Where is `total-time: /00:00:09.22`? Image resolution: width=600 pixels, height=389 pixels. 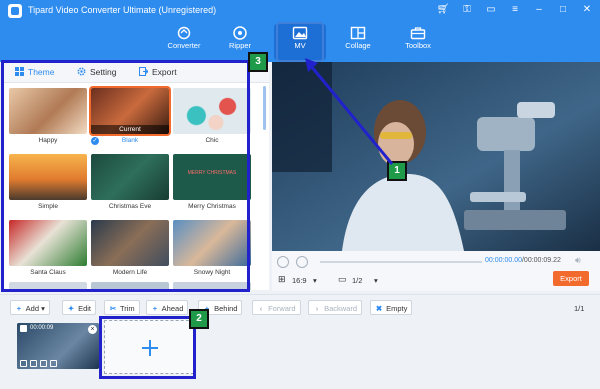
total-time: /00:00:09.22 is located at coordinates (541, 260).